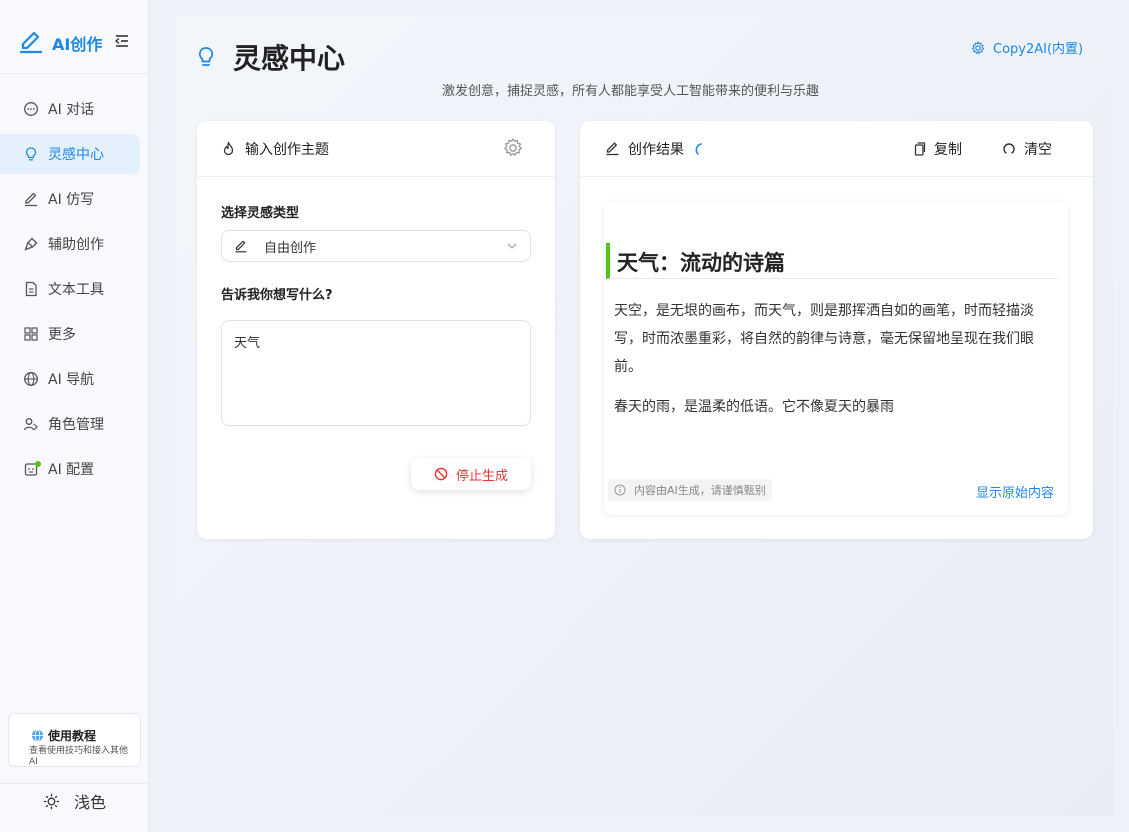  I want to click on tutorial-desc: 查看使用技巧和接入其他AI, so click(79, 756).